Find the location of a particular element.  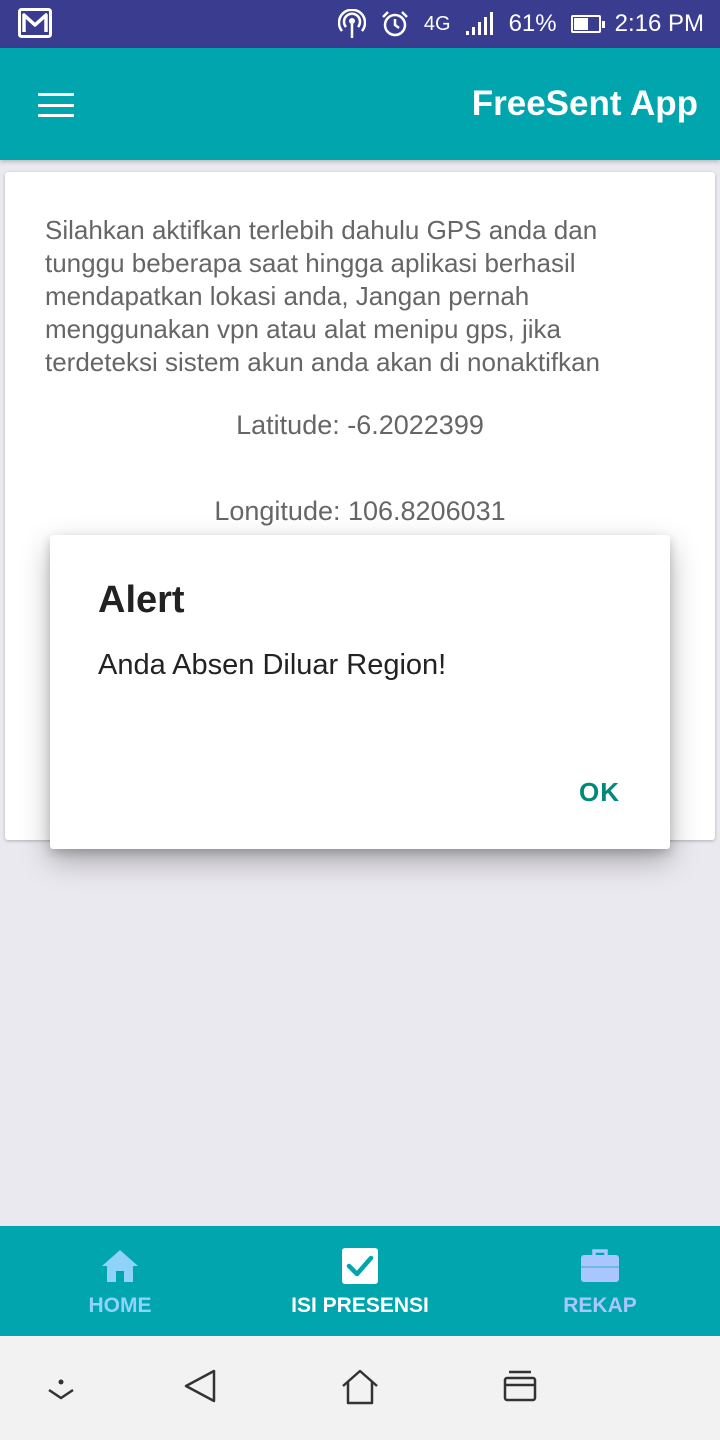

app-title: FreeSent App is located at coordinates (584, 103).